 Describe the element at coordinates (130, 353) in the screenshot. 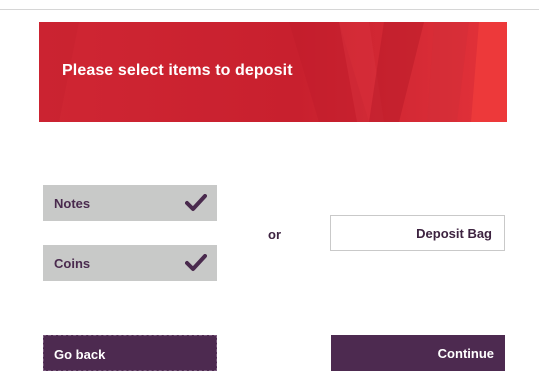

I see `go-back-button: Go back` at that location.